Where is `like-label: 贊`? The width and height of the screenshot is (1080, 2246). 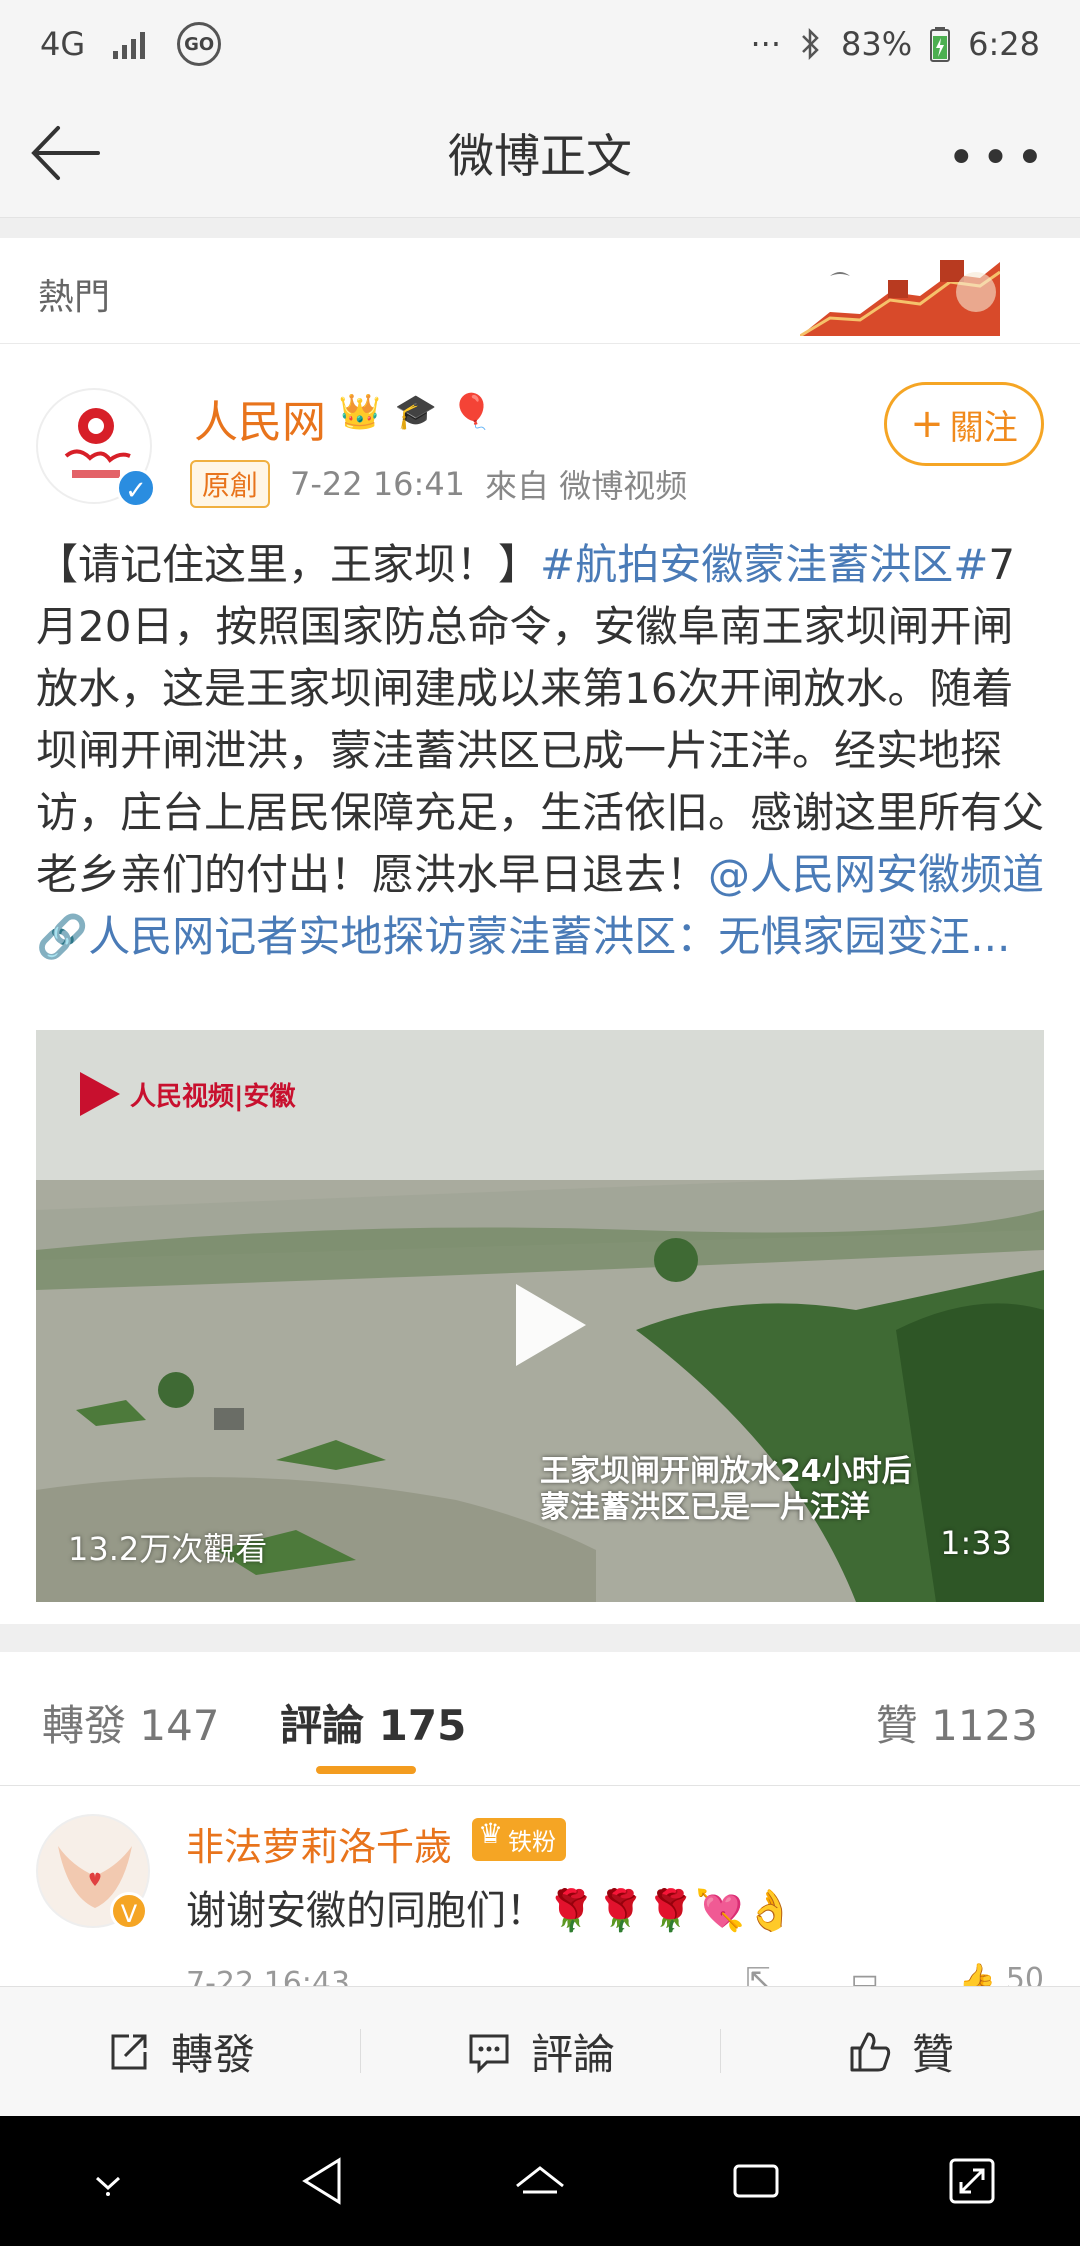
like-label: 贊 is located at coordinates (932, 2054).